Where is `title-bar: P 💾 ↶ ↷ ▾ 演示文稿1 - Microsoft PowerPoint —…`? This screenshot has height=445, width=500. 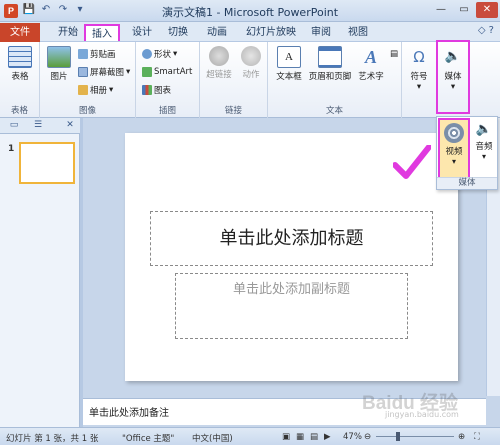 title-bar: P 💾 ↶ ↷ ▾ 演示文稿1 - Microsoft PowerPoint —… is located at coordinates (250, 11).